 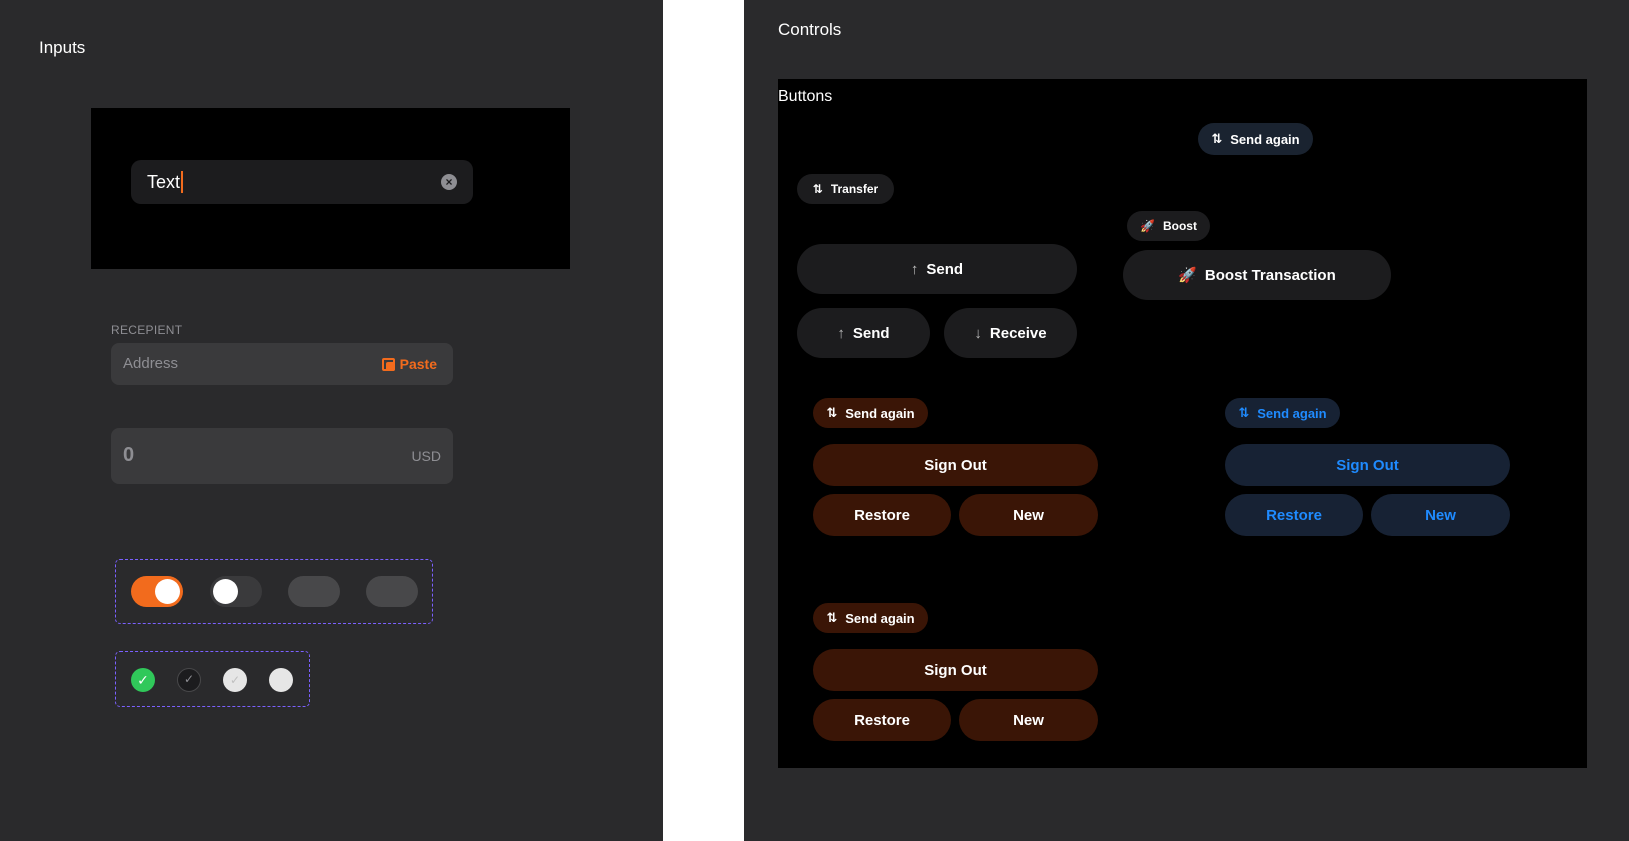 What do you see at coordinates (274, 591) in the screenshot?
I see `toggle-group` at bounding box center [274, 591].